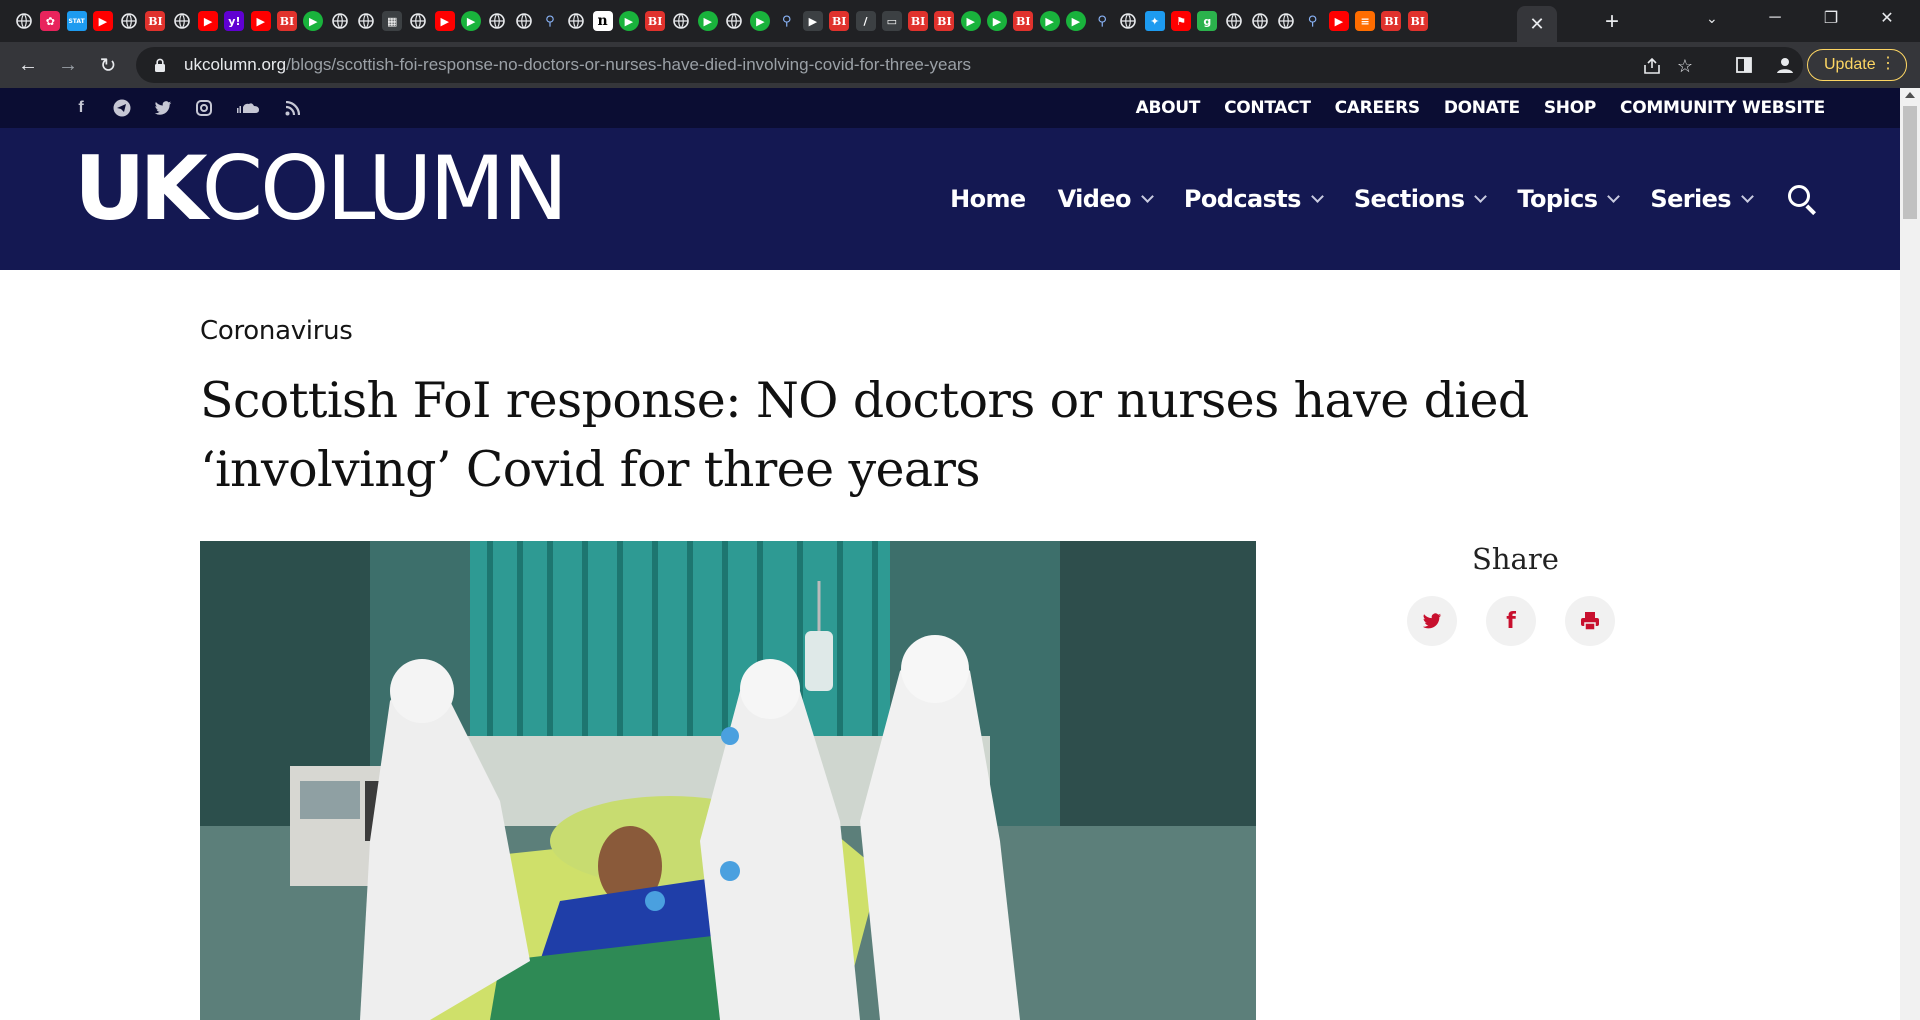 Image resolution: width=1920 pixels, height=1020 pixels. Describe the element at coordinates (1775, 18) in the screenshot. I see `minimize-icon: ─` at that location.